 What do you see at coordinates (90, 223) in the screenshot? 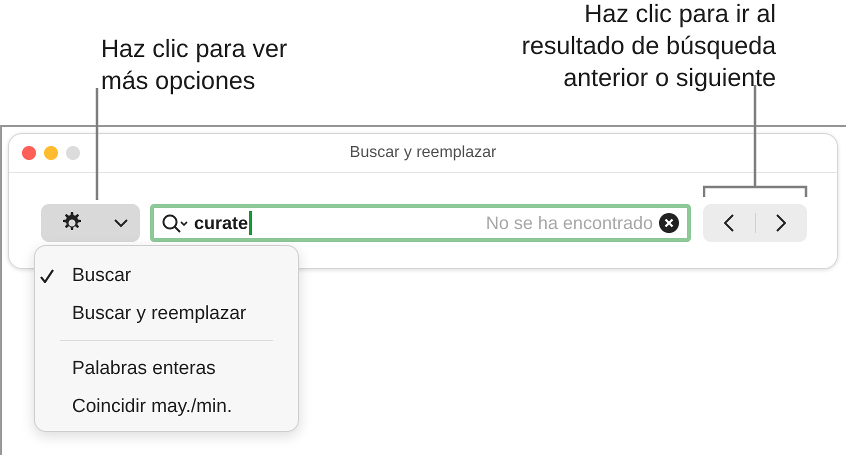
I see `options-button` at bounding box center [90, 223].